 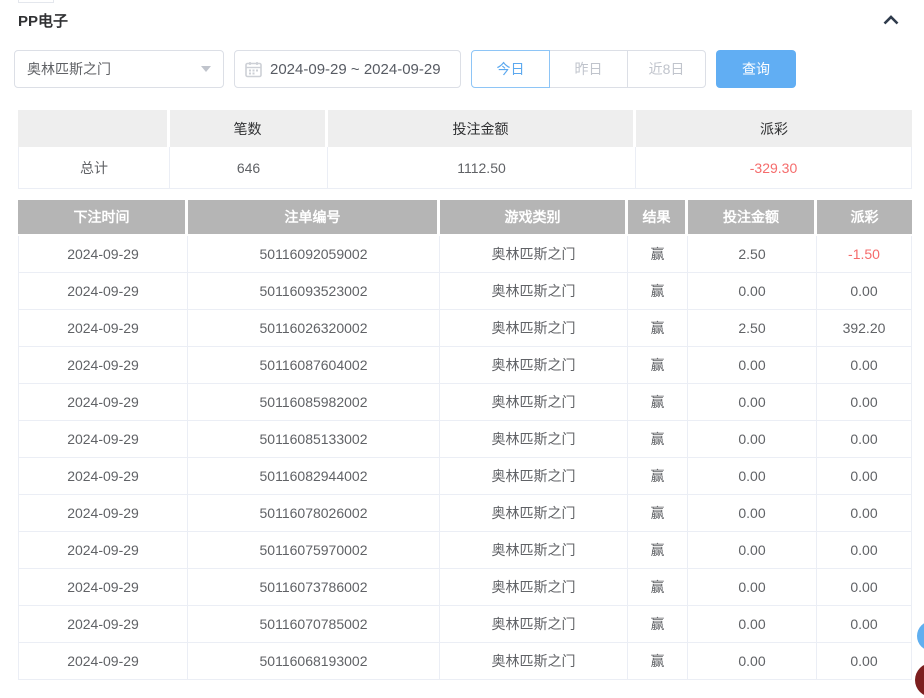 I want to click on cell-order-no: 50116093523002, so click(x=314, y=291).